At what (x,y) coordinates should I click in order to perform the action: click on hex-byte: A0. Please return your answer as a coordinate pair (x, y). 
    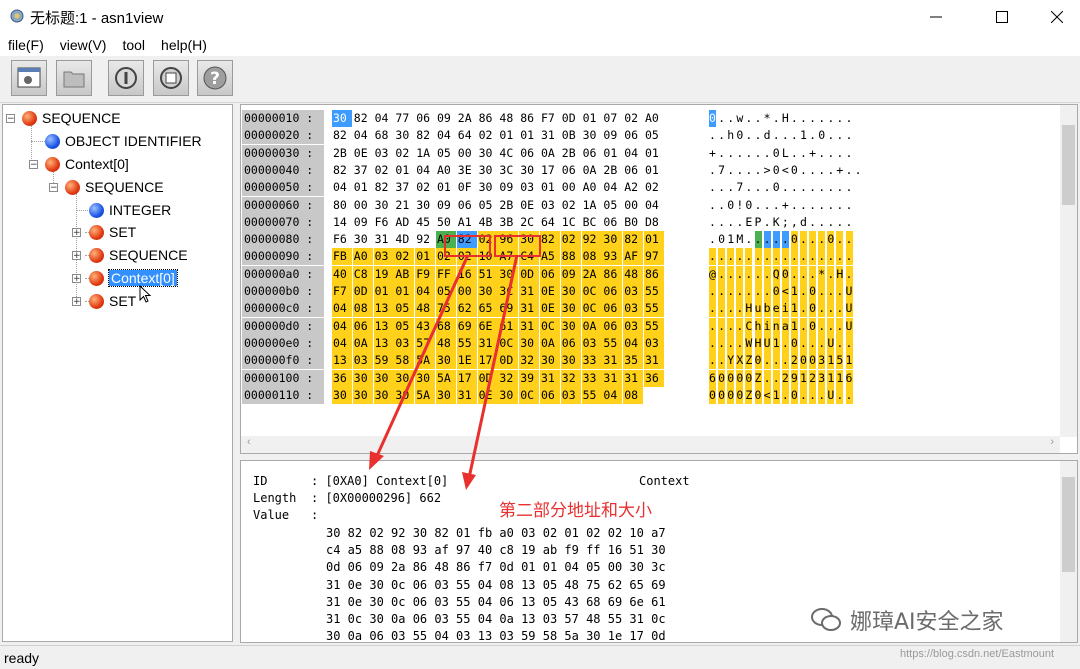
    Looking at the image, I should click on (654, 118).